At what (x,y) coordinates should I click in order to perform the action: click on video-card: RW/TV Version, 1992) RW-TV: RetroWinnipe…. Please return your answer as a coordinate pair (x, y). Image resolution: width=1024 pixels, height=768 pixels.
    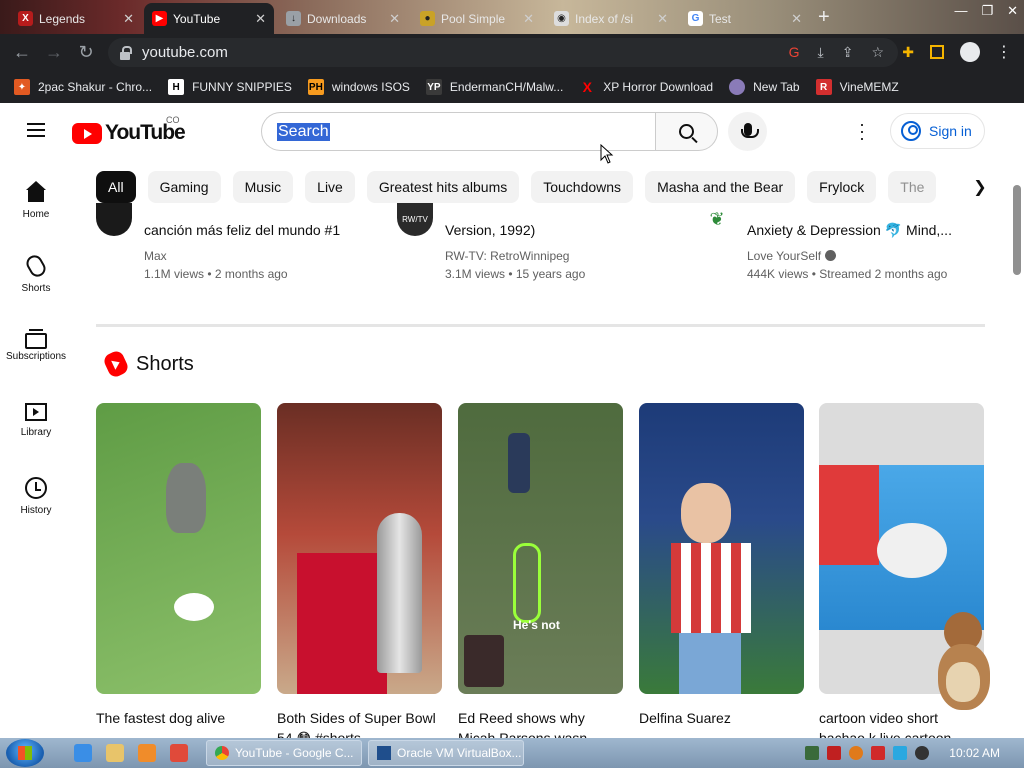
    Looking at the image, I should click on (547, 248).